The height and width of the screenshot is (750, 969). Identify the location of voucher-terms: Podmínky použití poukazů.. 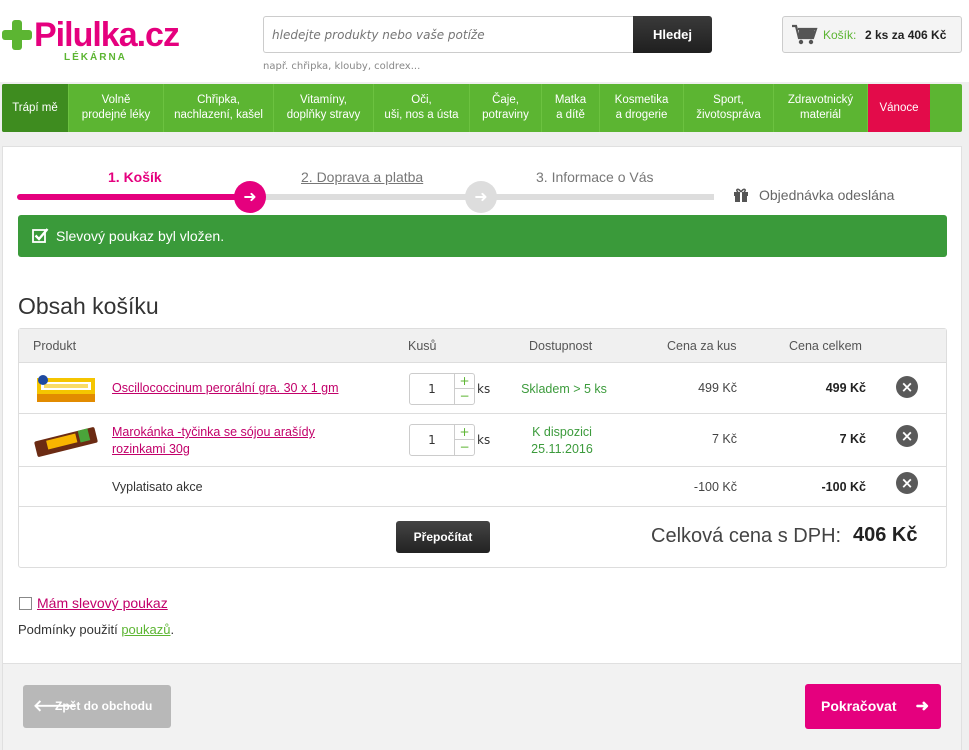
(96, 629).